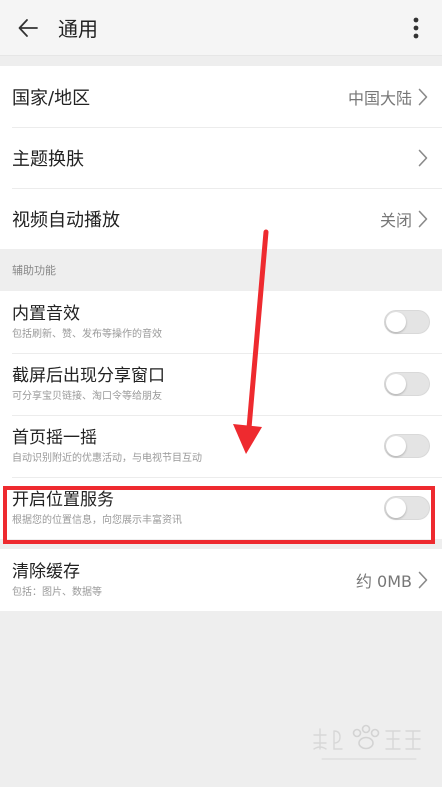  What do you see at coordinates (407, 508) in the screenshot?
I see `location-service-toggle` at bounding box center [407, 508].